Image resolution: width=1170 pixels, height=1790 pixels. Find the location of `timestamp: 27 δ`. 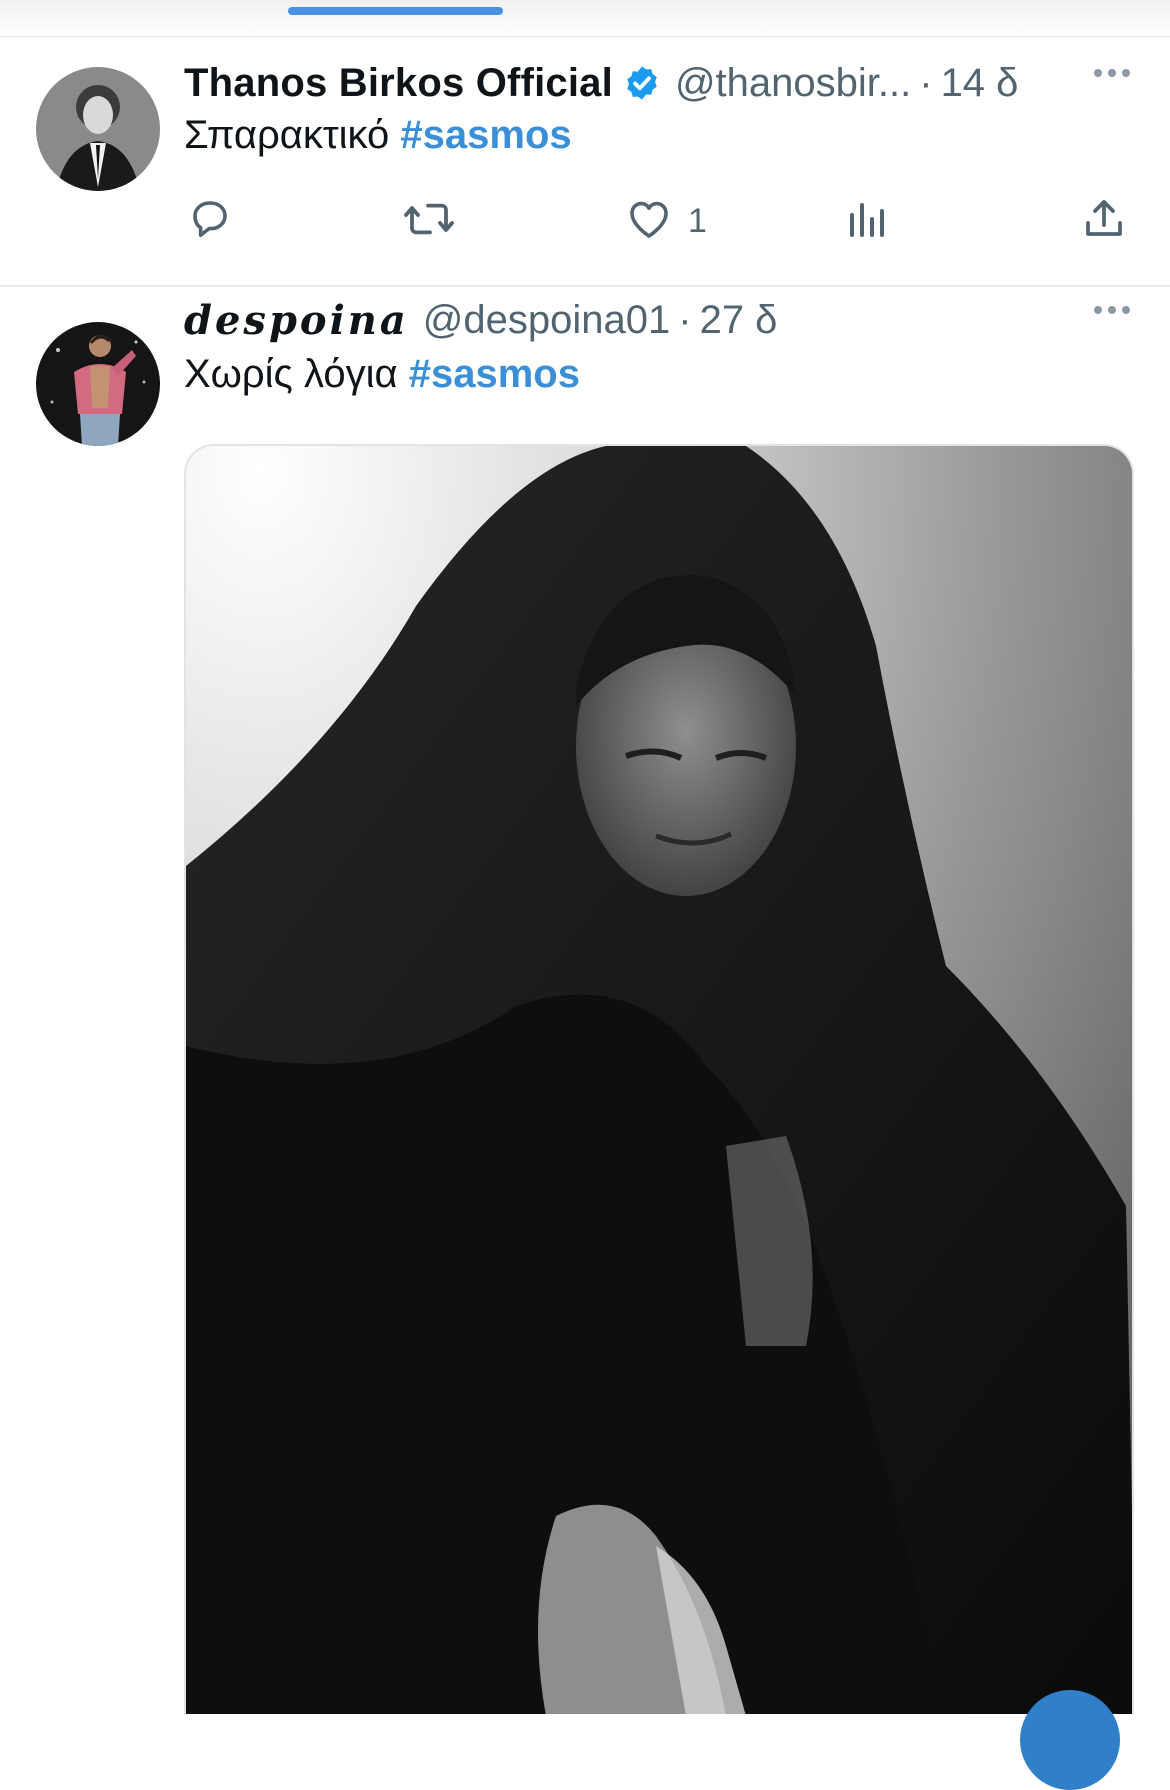

timestamp: 27 δ is located at coordinates (739, 320).